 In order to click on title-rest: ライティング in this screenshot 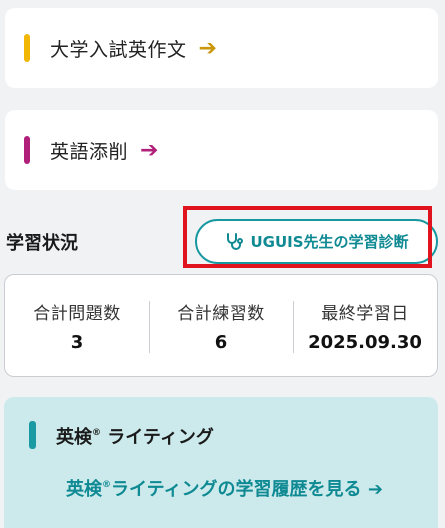, I will do `click(157, 437)`.